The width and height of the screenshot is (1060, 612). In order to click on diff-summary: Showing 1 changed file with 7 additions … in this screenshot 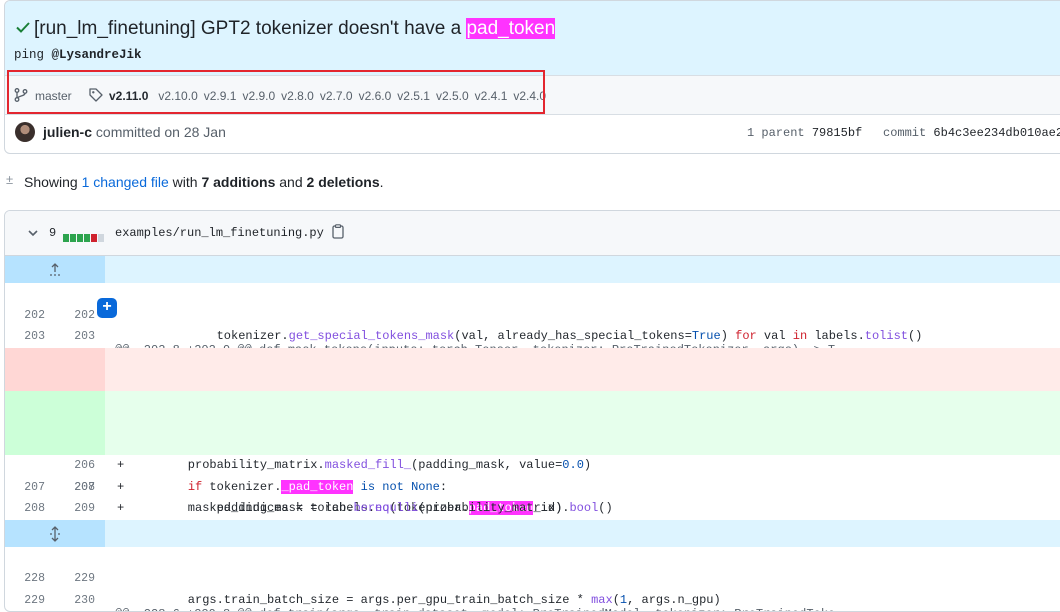, I will do `click(204, 182)`.